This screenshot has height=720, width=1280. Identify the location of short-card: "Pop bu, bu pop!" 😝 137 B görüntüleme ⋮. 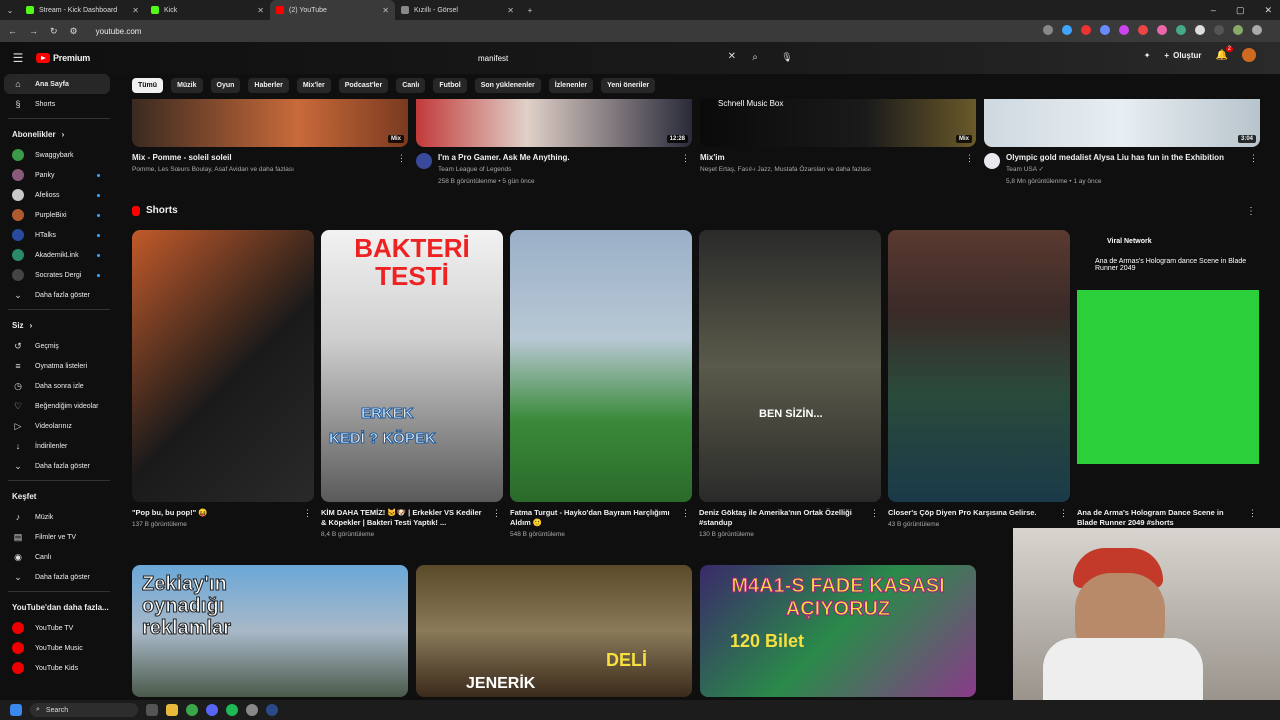
(223, 384).